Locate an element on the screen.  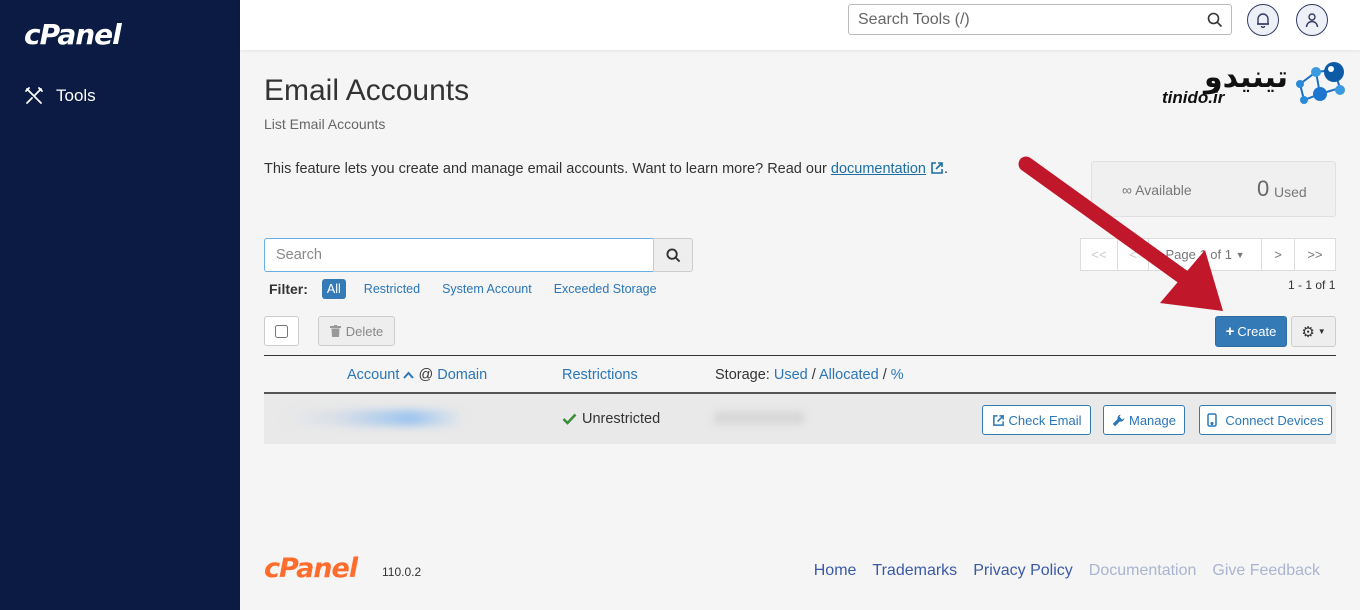
pagination: << < Page 1 of 1 ▼ > >> is located at coordinates (1208, 254).